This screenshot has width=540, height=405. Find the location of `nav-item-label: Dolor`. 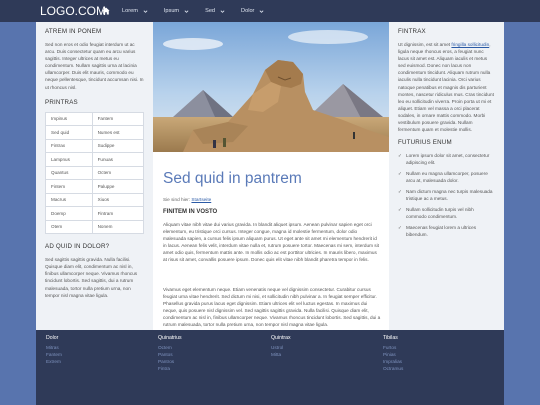

nav-item-label: Dolor is located at coordinates (248, 11).